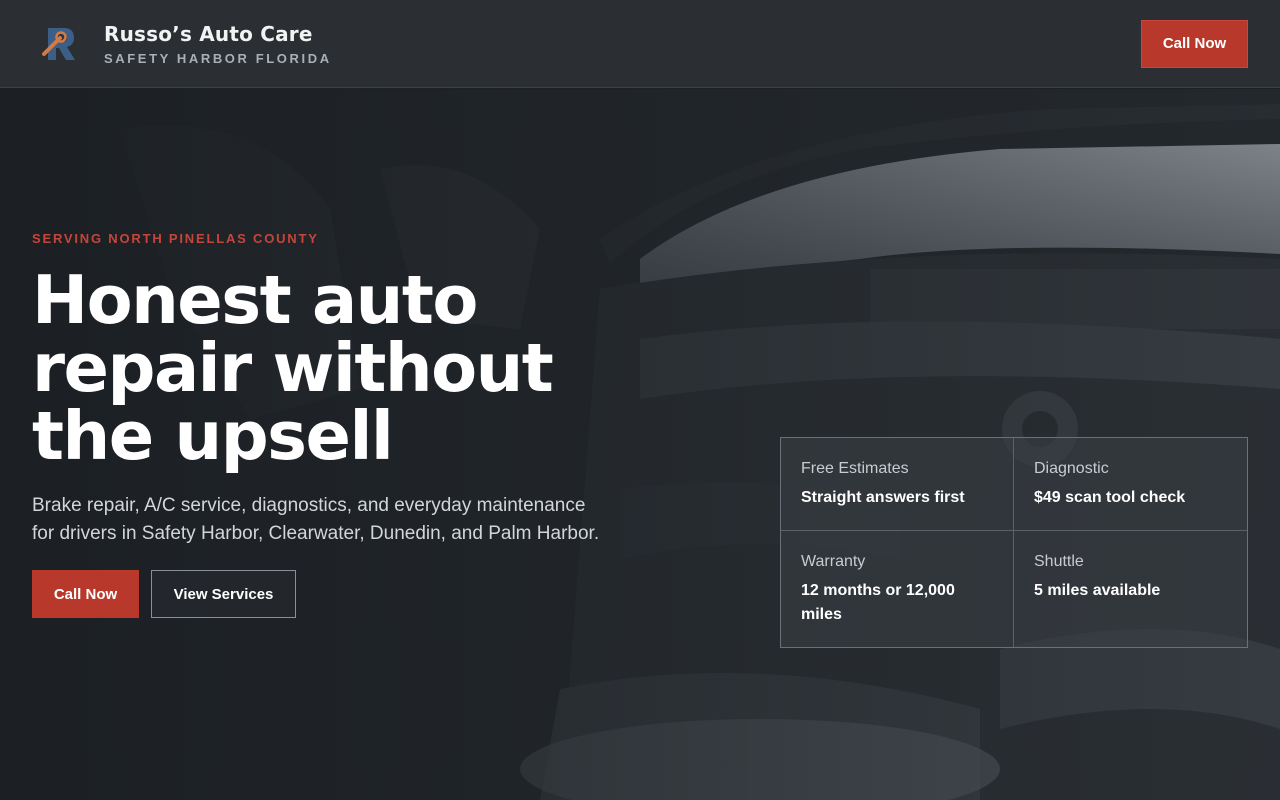  I want to click on brand-tagline: SAFETY HARBOR FLORIDA, so click(218, 58).